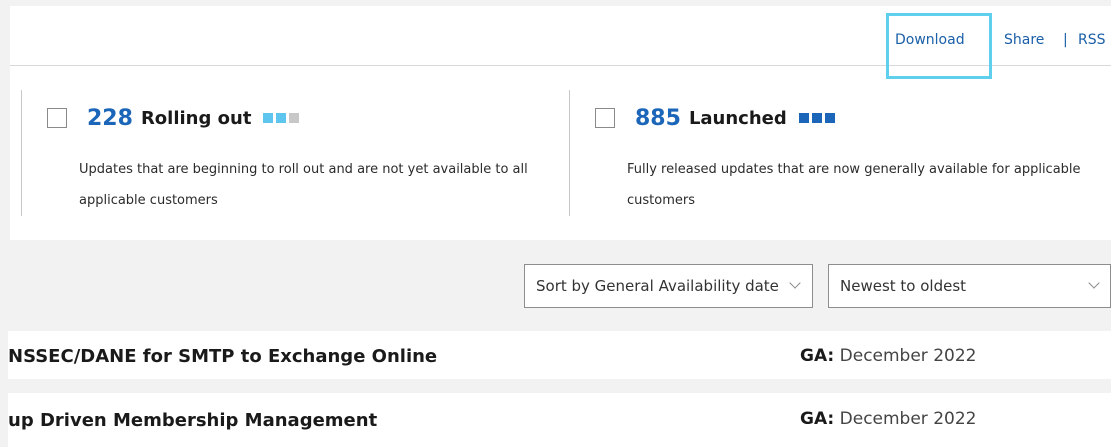  Describe the element at coordinates (657, 286) in the screenshot. I see `sort-by-value: Sort by General Availability date` at that location.